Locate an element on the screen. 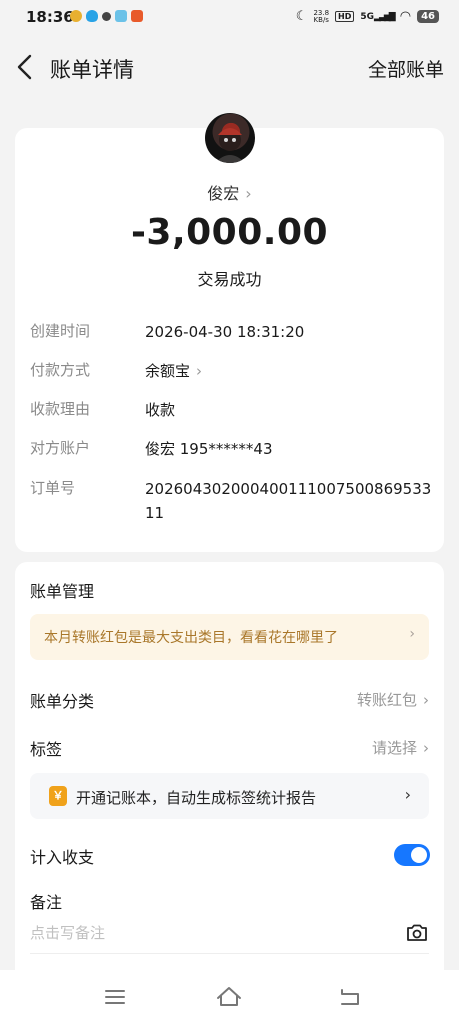  remark-input is located at coordinates (215, 933).